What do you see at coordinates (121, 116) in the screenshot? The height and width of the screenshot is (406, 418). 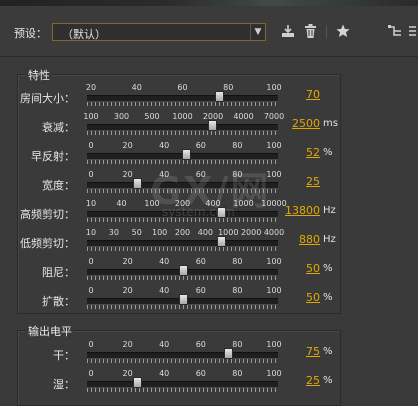 I see `slider-tick-label: 300` at bounding box center [121, 116].